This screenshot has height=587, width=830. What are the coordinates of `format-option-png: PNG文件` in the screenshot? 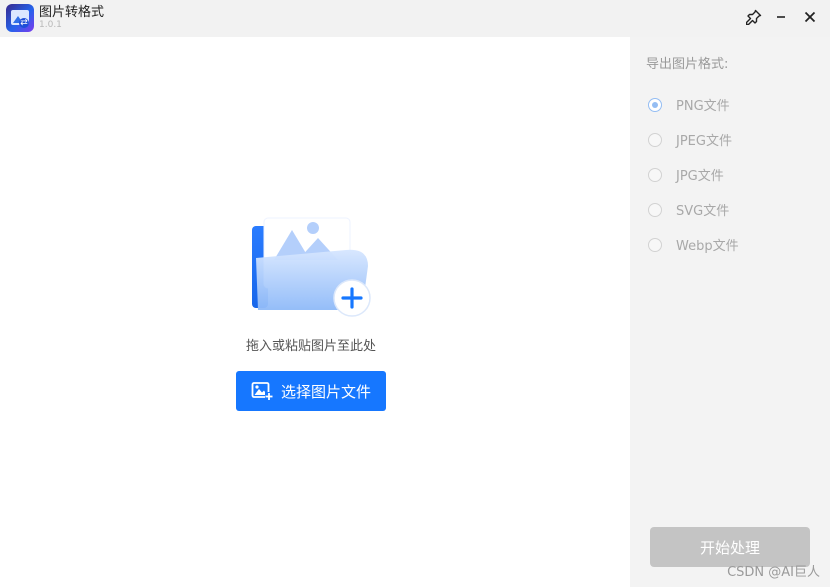 It's located at (693, 104).